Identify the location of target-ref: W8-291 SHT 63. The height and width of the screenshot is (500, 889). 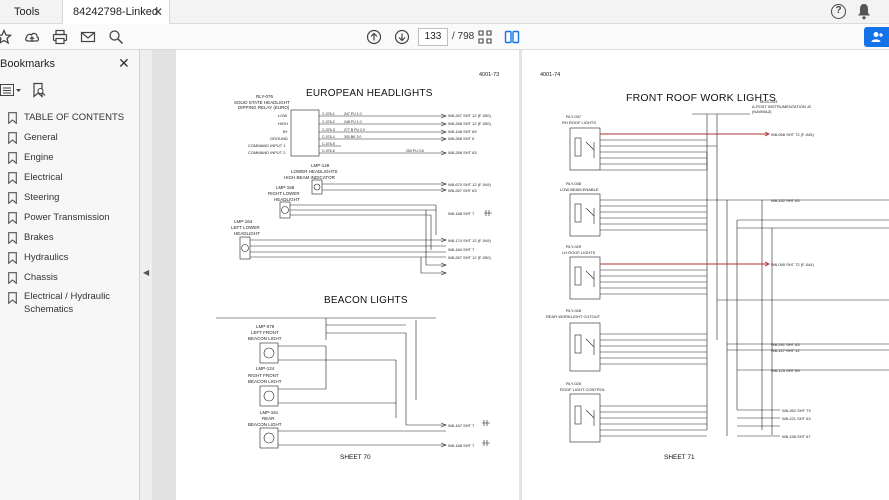
(785, 344).